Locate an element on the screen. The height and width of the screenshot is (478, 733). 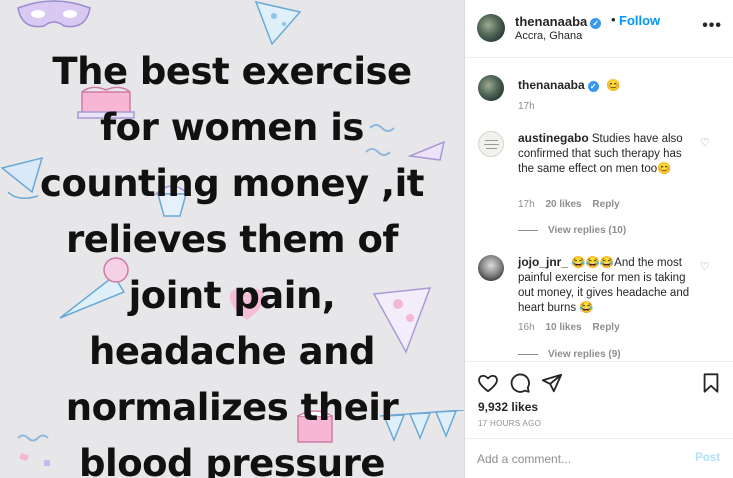
comment-time: 16h is located at coordinates (526, 327).